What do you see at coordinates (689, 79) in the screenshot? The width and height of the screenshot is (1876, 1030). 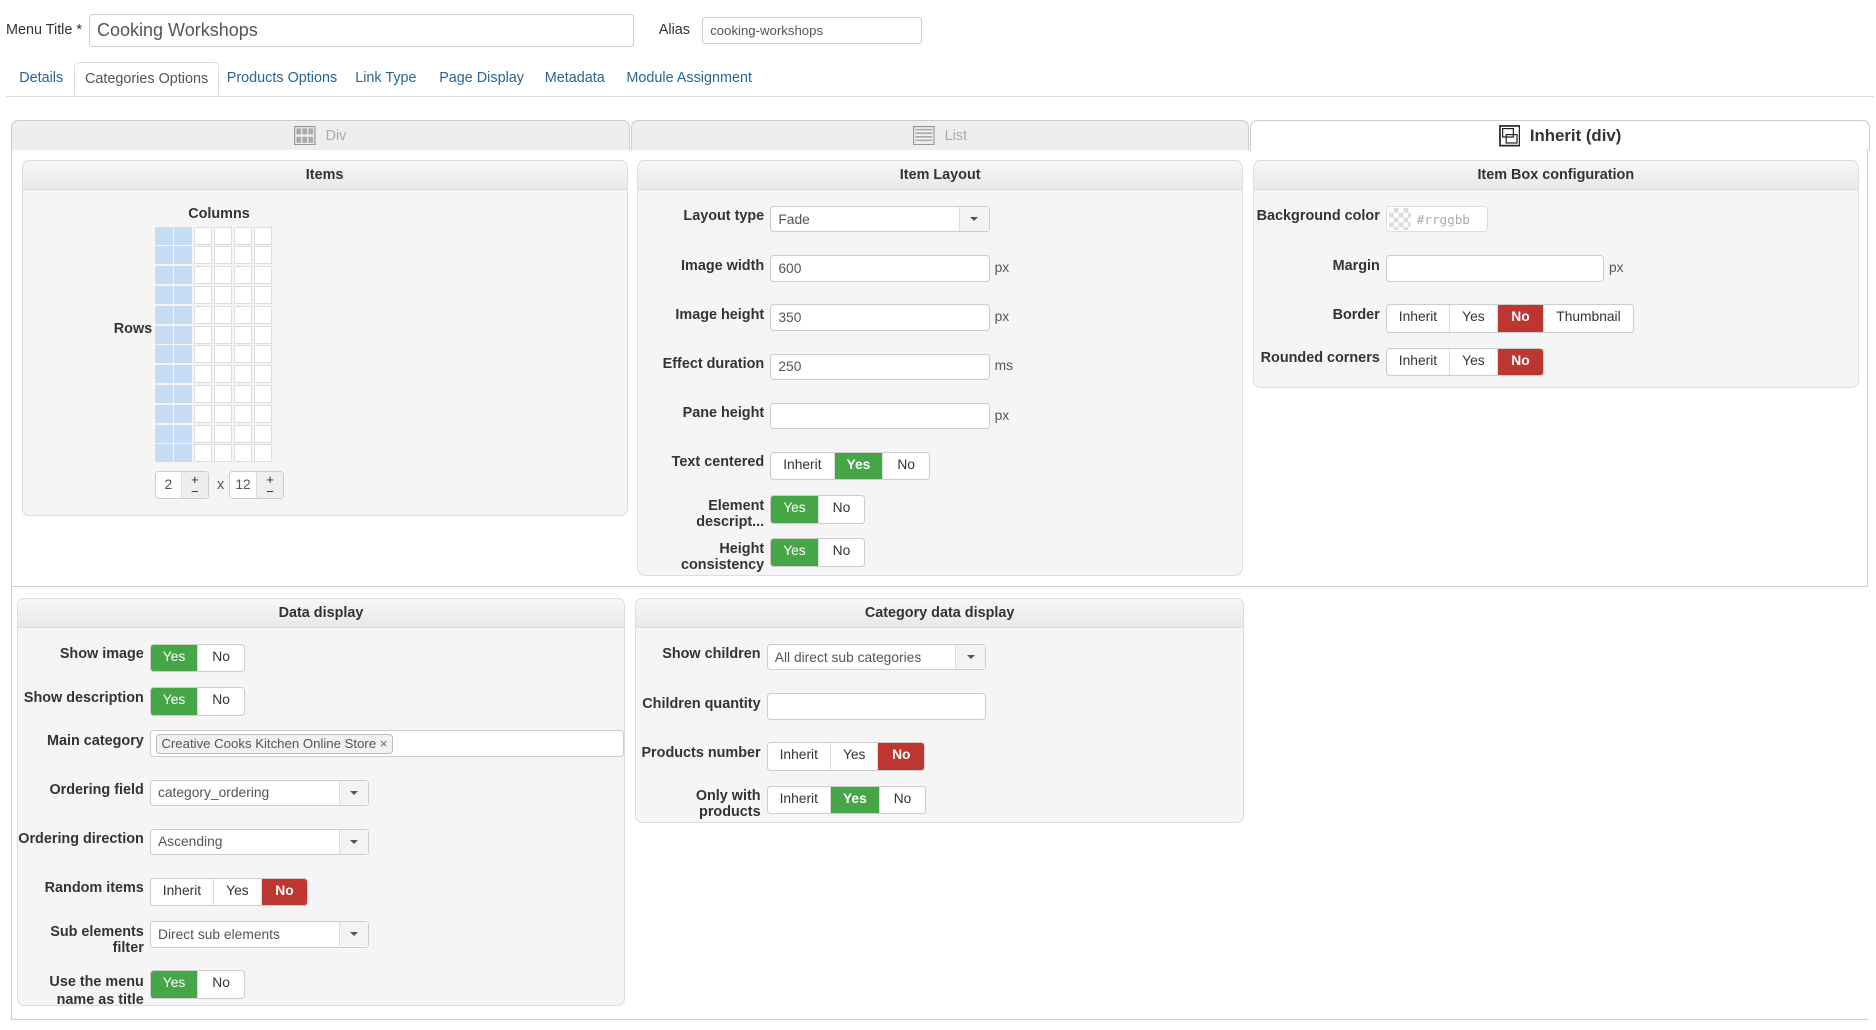 I see `tab-module-assignment: Module Assignment` at bounding box center [689, 79].